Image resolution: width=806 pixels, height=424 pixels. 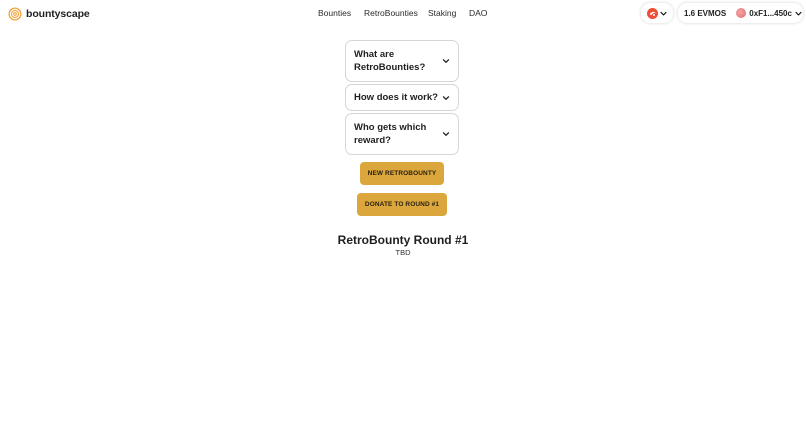 What do you see at coordinates (478, 13) in the screenshot?
I see `nav-item-dao: DAO` at bounding box center [478, 13].